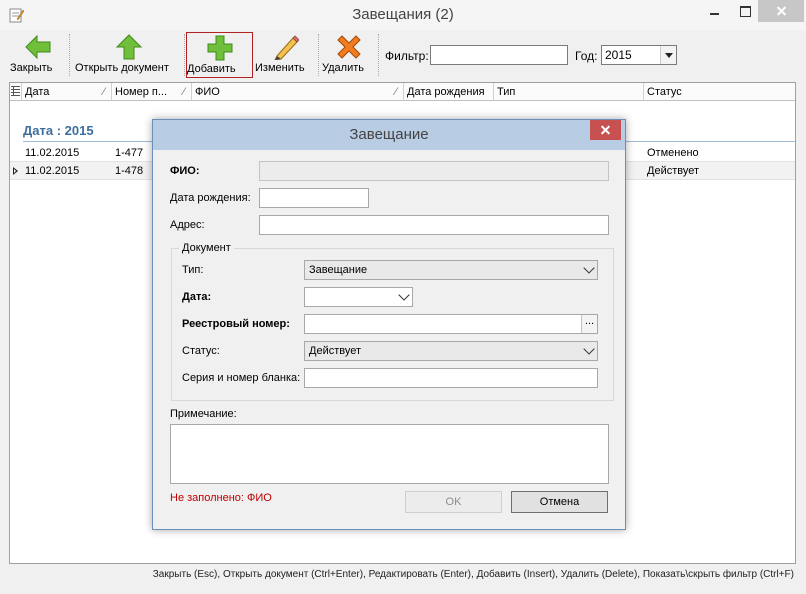 The width and height of the screenshot is (806, 594). I want to click on type-value: Завещание, so click(338, 270).